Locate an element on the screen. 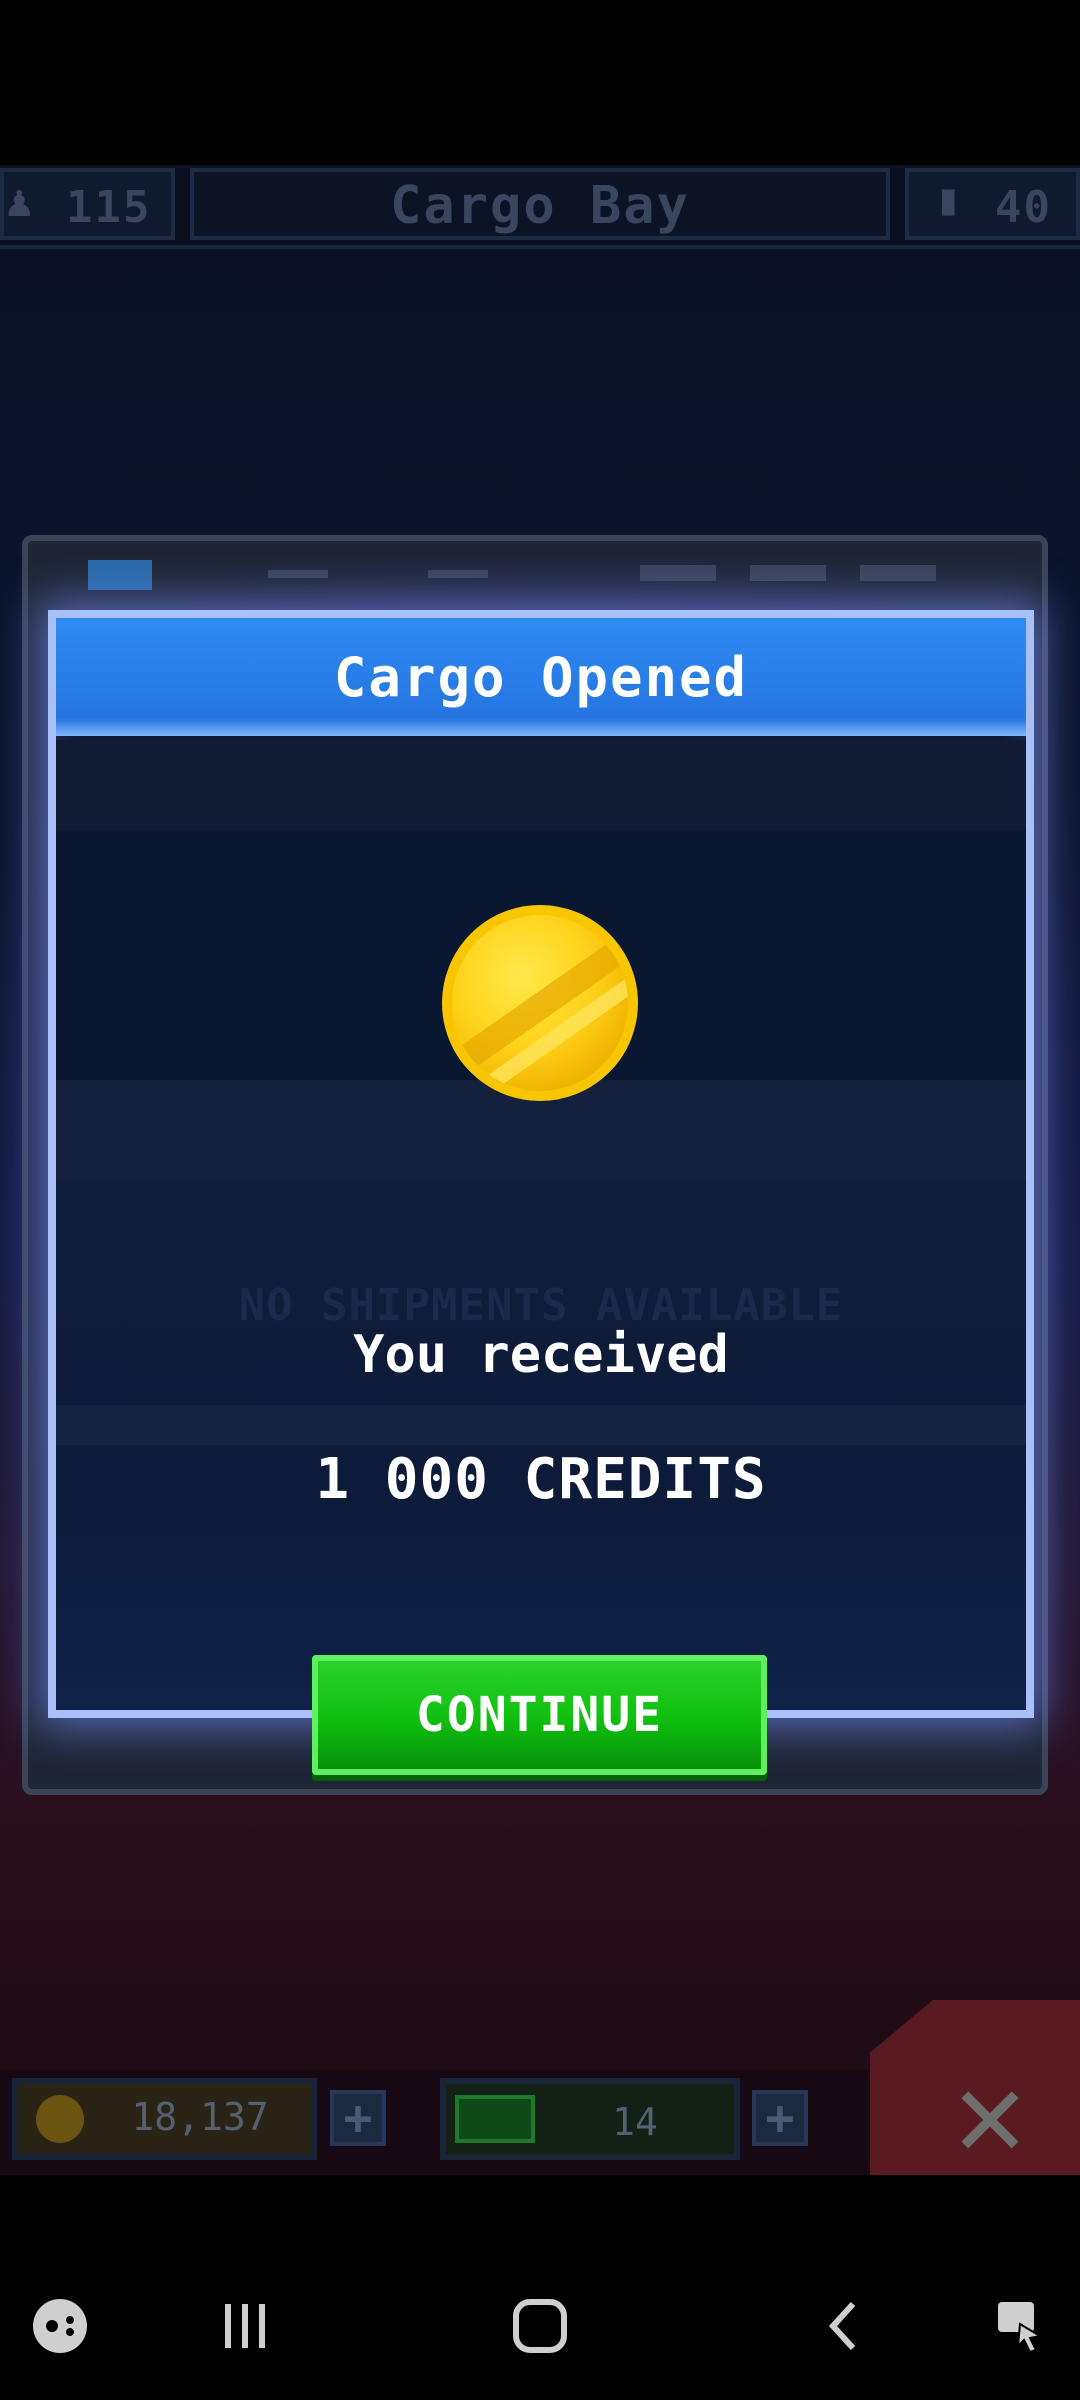 The height and width of the screenshot is (2400, 1080). dialog-title: Cargo Opened is located at coordinates (541, 677).